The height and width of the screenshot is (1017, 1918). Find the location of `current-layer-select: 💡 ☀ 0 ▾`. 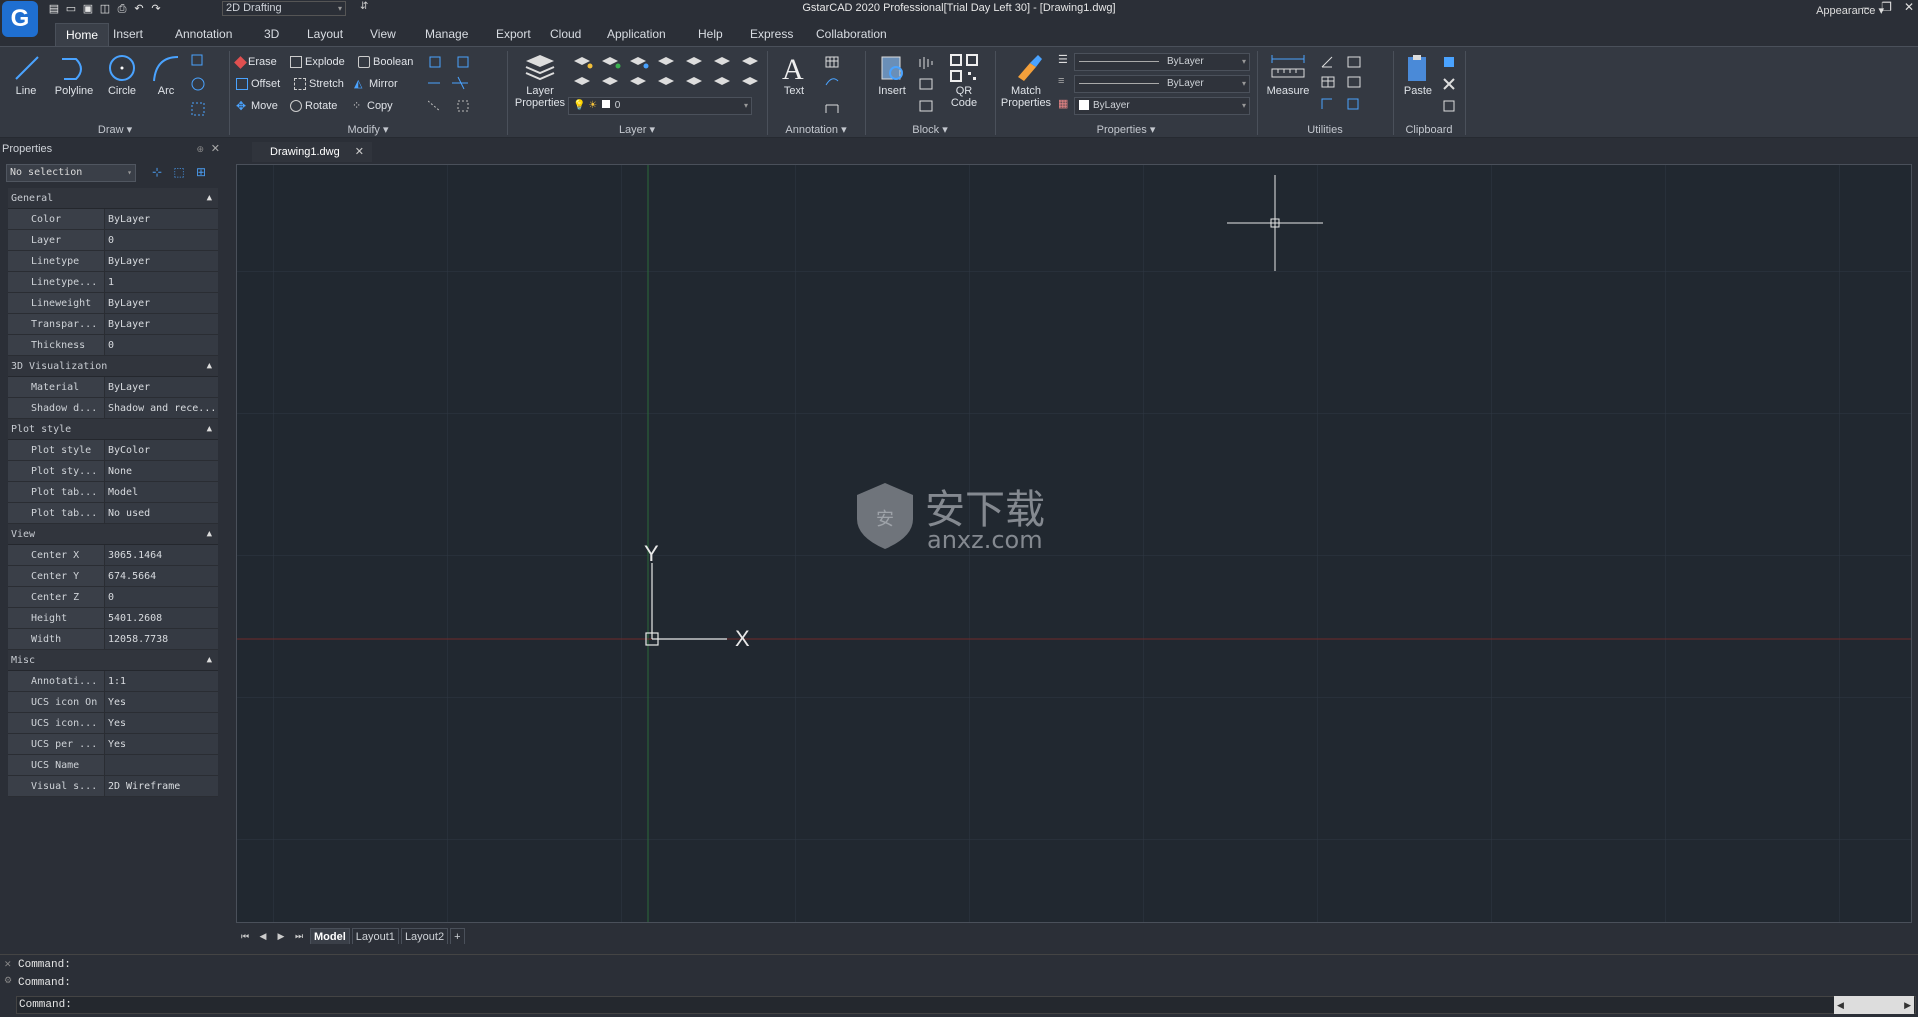

current-layer-select: 💡 ☀ 0 ▾ is located at coordinates (660, 106).